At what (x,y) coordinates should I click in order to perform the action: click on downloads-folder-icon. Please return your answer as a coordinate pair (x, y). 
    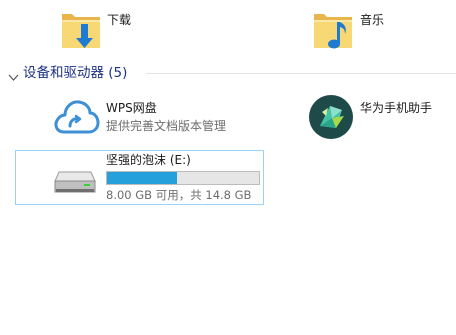
    Looking at the image, I should click on (81, 32).